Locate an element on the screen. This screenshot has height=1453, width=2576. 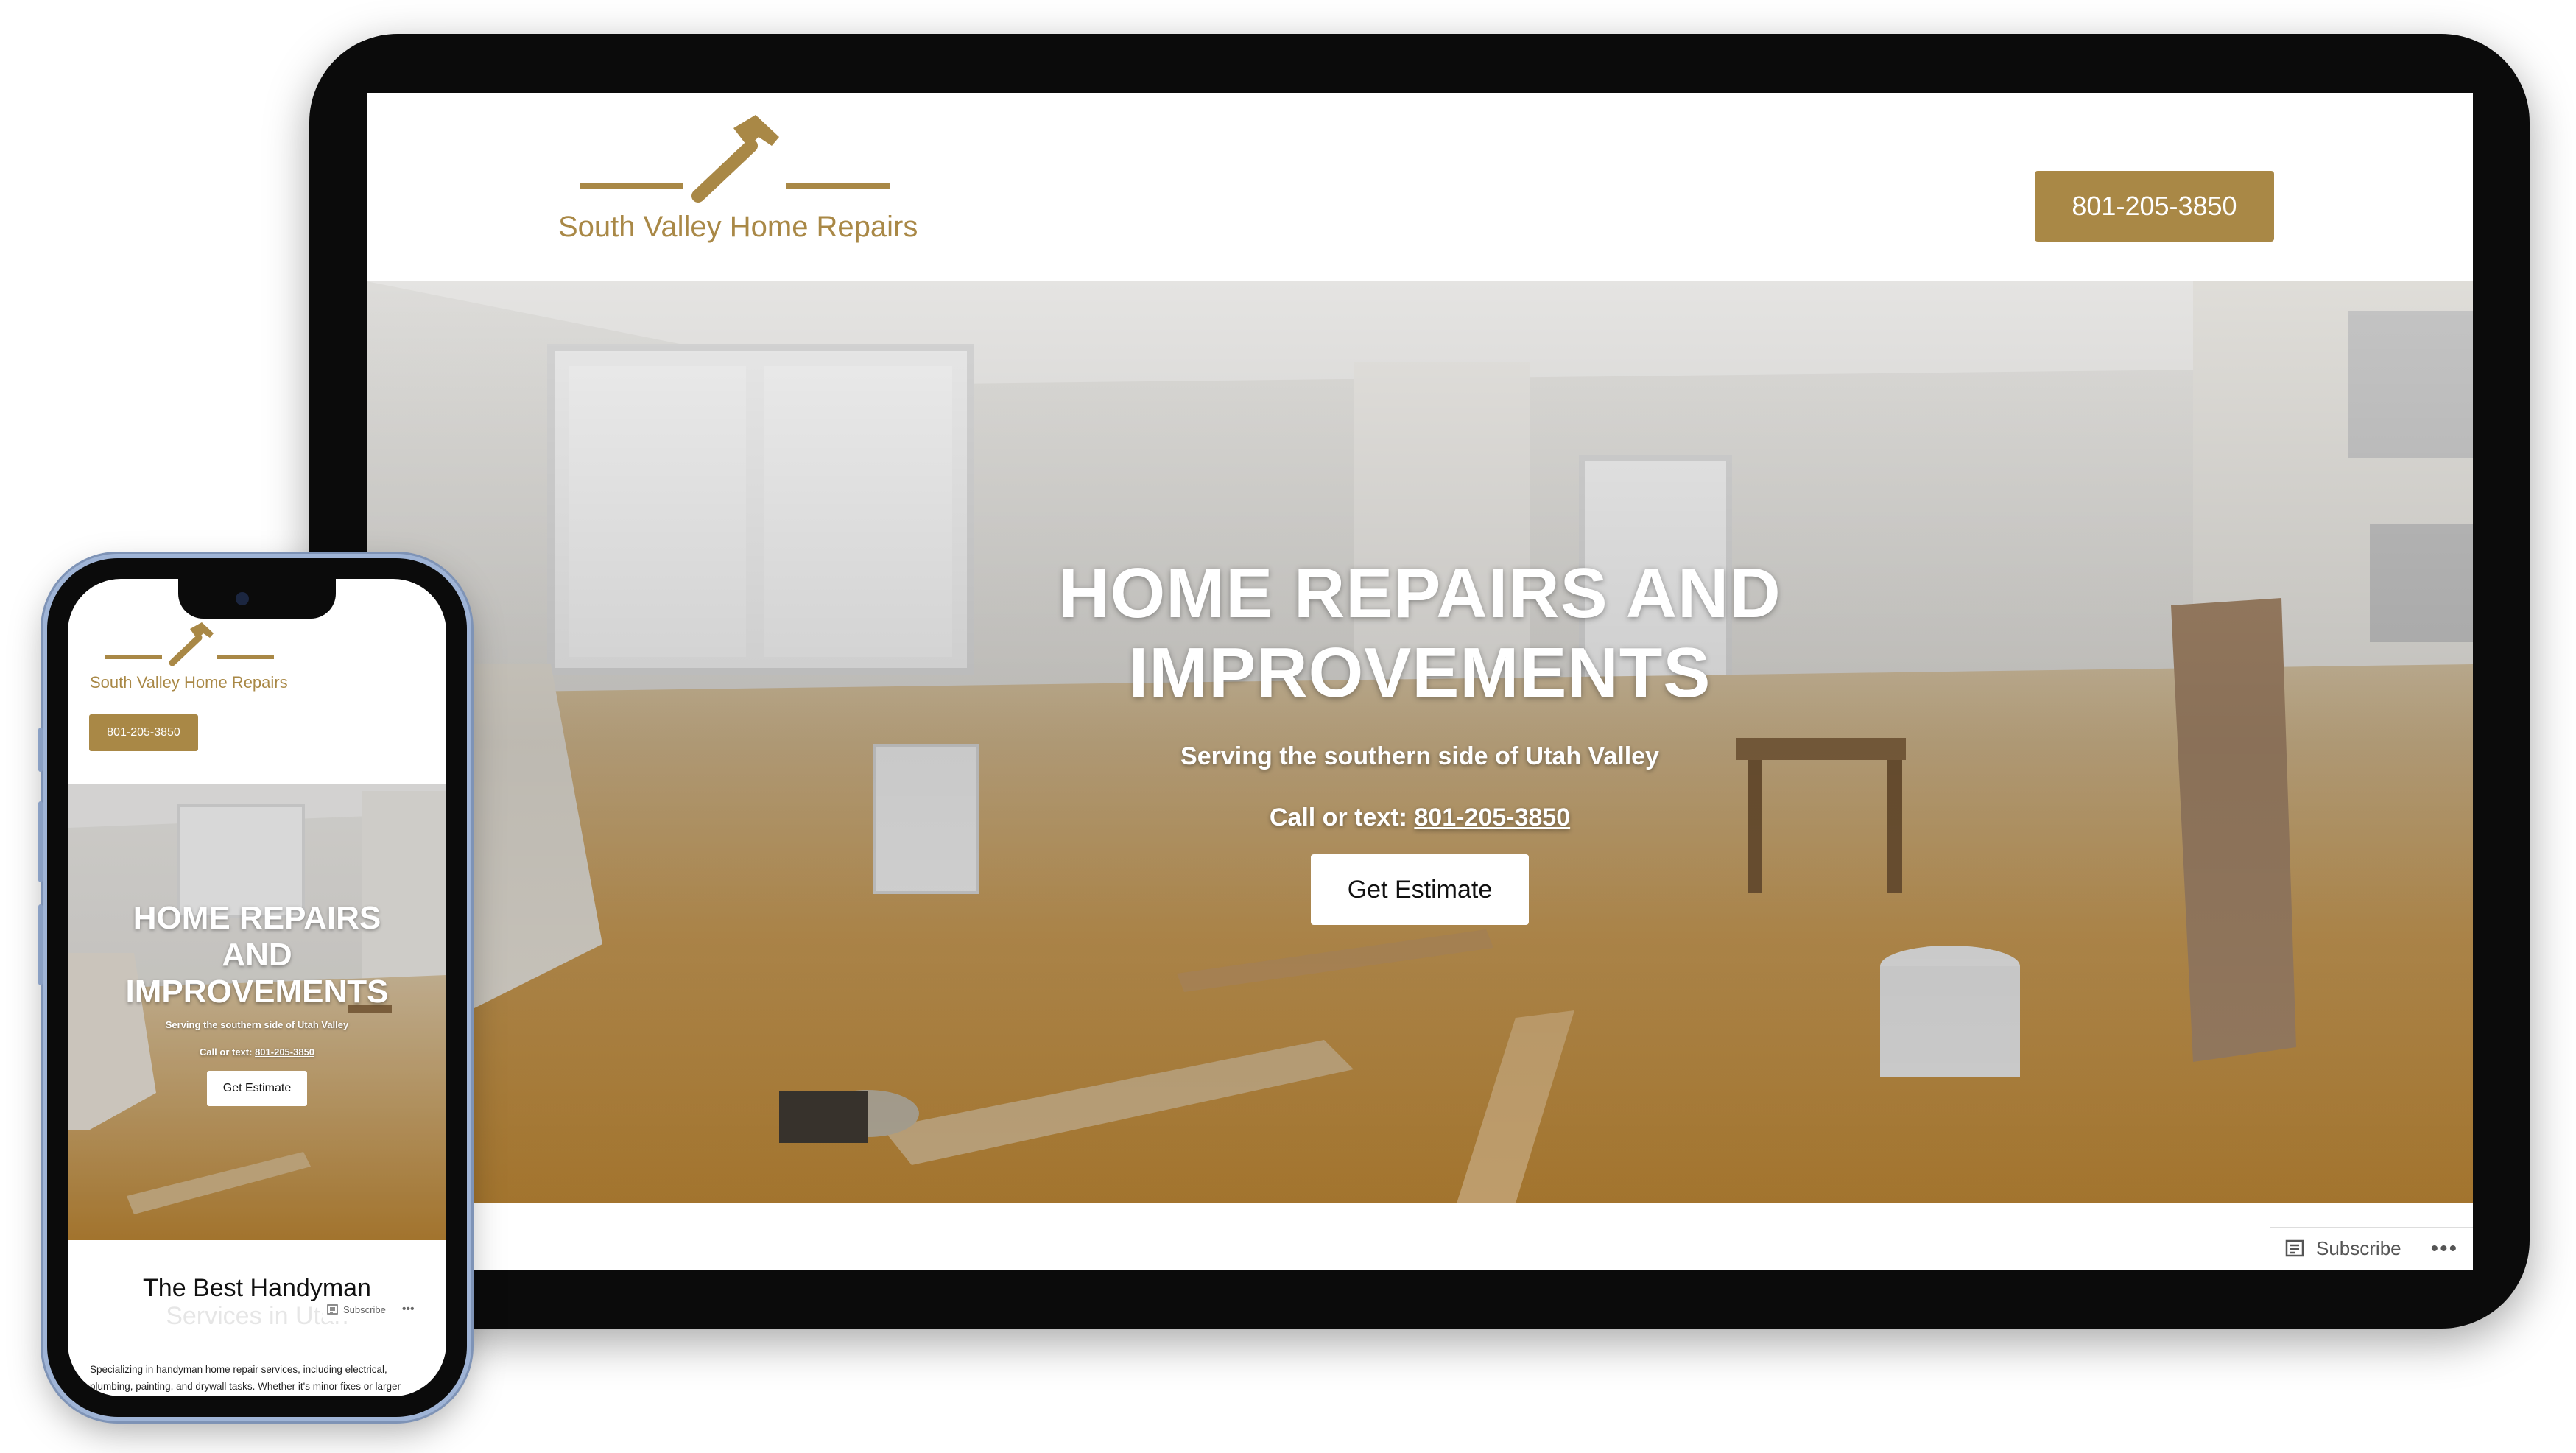
subscribe-bar-mobile: Subscribe ••• is located at coordinates (384, 1309).